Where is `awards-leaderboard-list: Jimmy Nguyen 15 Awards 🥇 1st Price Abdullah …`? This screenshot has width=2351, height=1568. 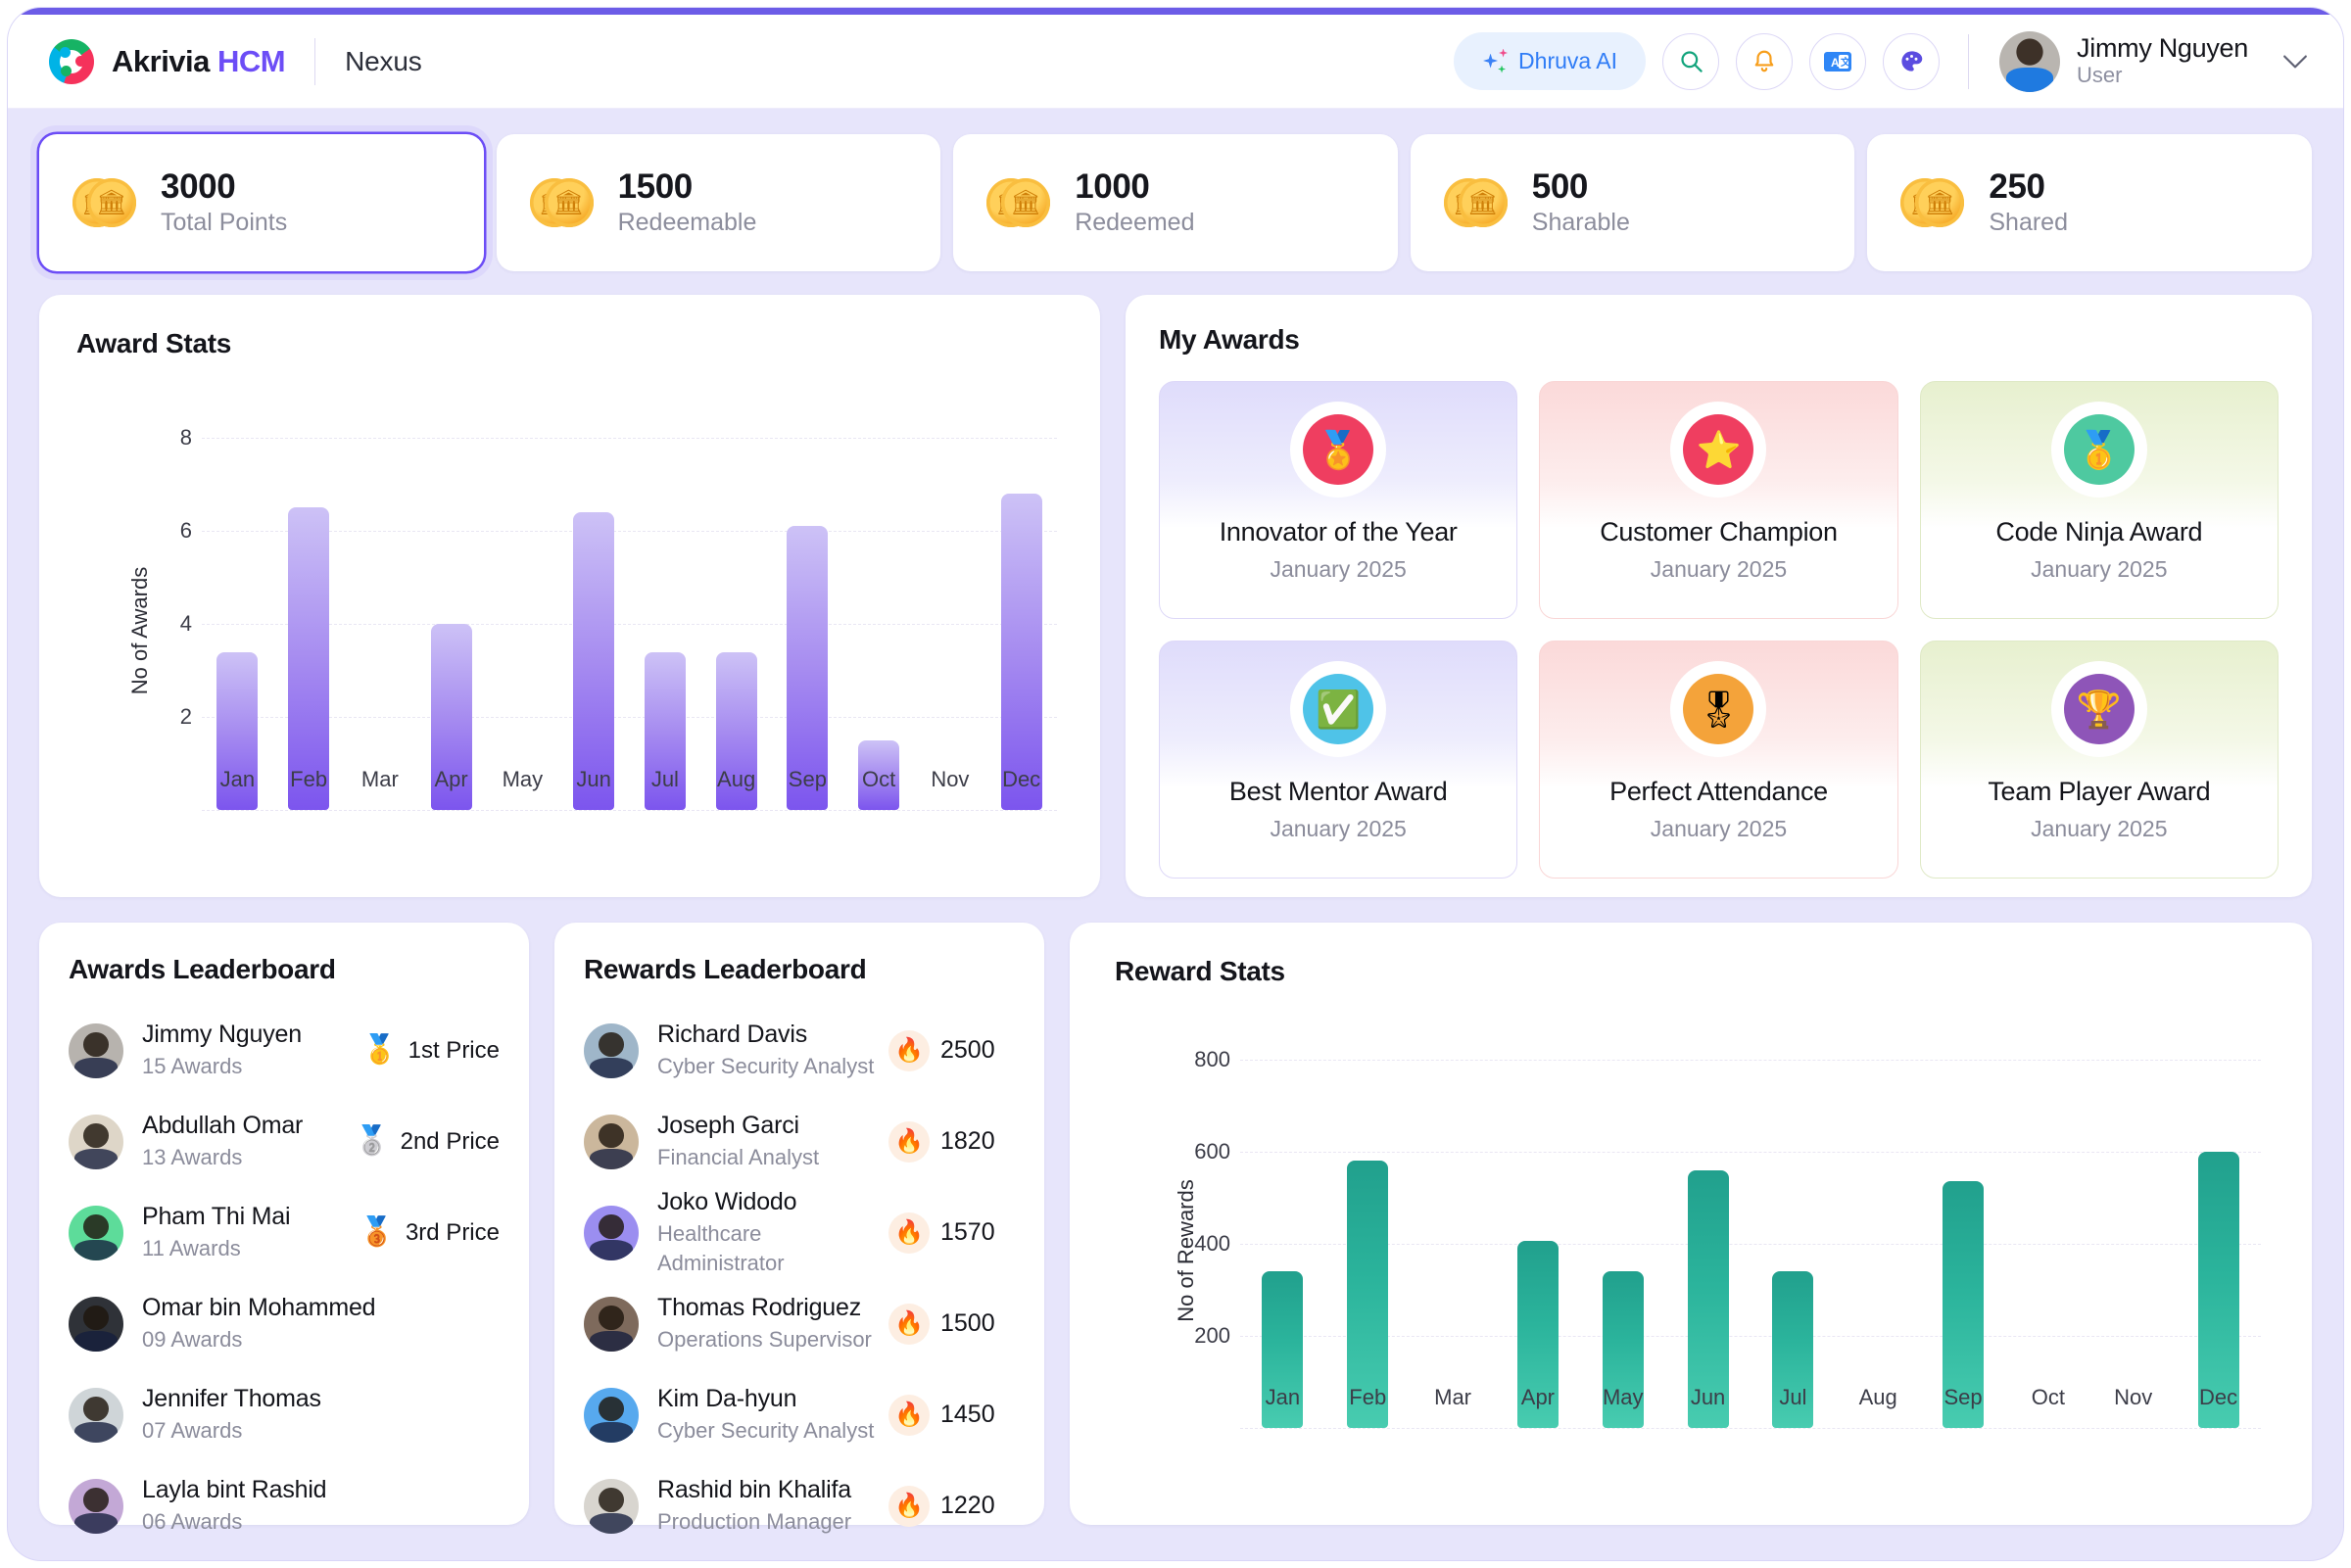
awards-leaderboard-list: Jimmy Nguyen 15 Awards 🥇 1st Price Abdullah … is located at coordinates (285, 1278).